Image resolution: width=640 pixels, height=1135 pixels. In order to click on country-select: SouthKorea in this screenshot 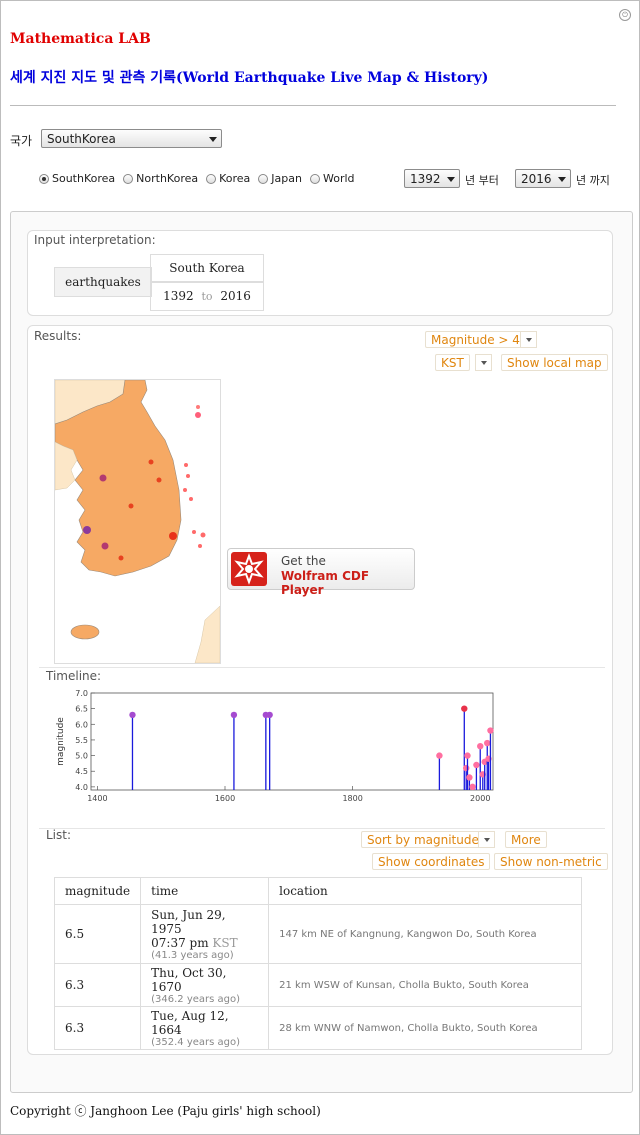, I will do `click(131, 138)`.